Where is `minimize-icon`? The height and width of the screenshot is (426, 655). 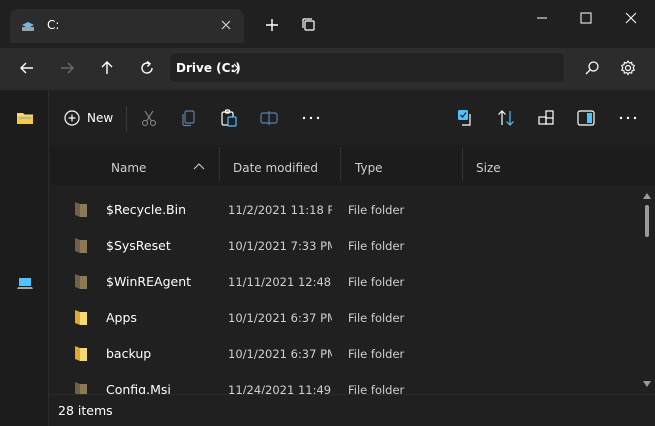
minimize-icon is located at coordinates (542, 18).